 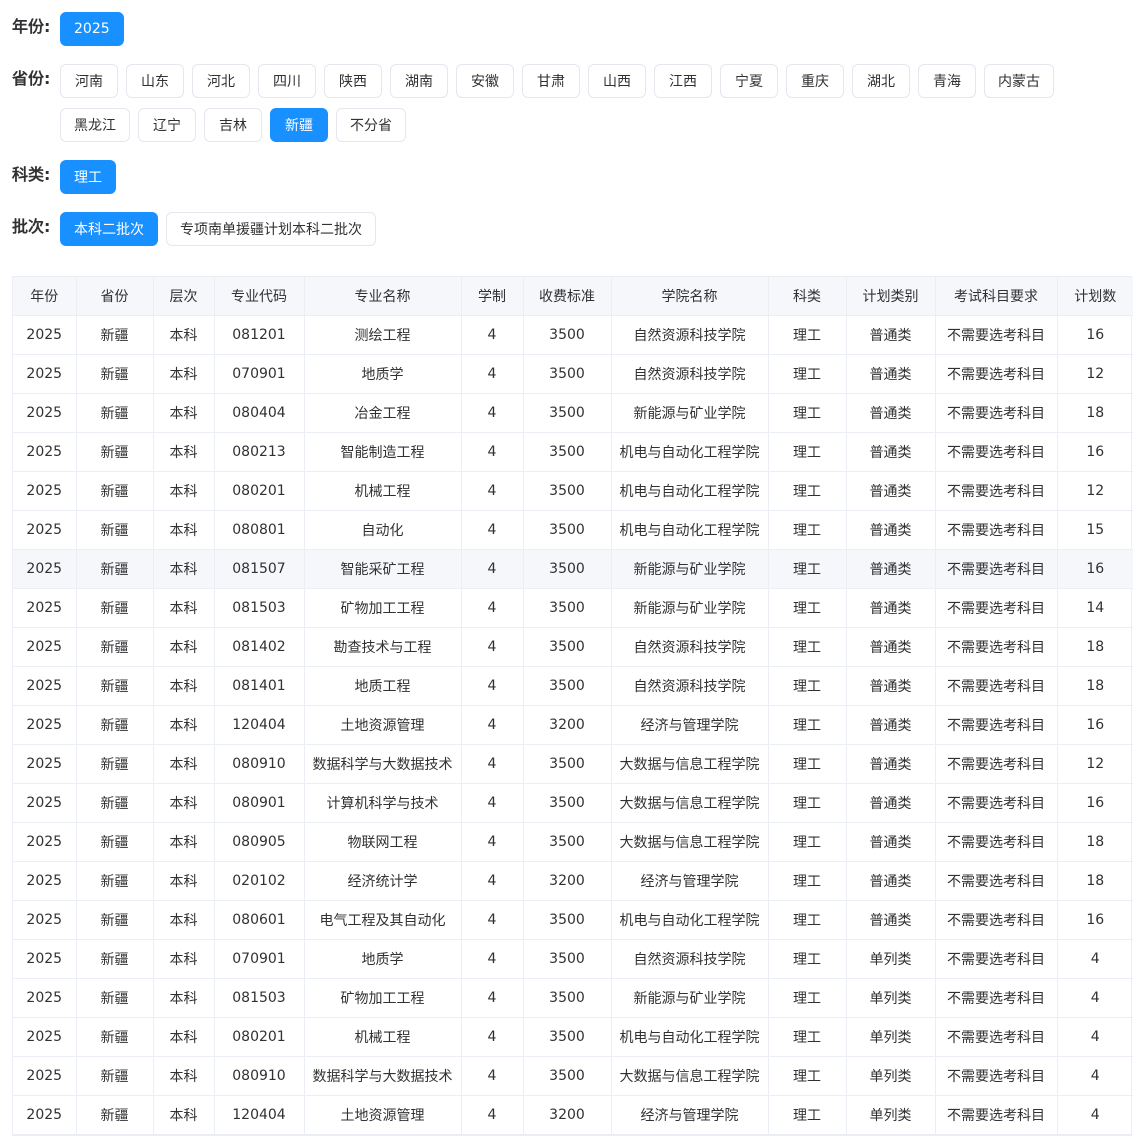 What do you see at coordinates (287, 81) in the screenshot?
I see `filter-province-option: 四川` at bounding box center [287, 81].